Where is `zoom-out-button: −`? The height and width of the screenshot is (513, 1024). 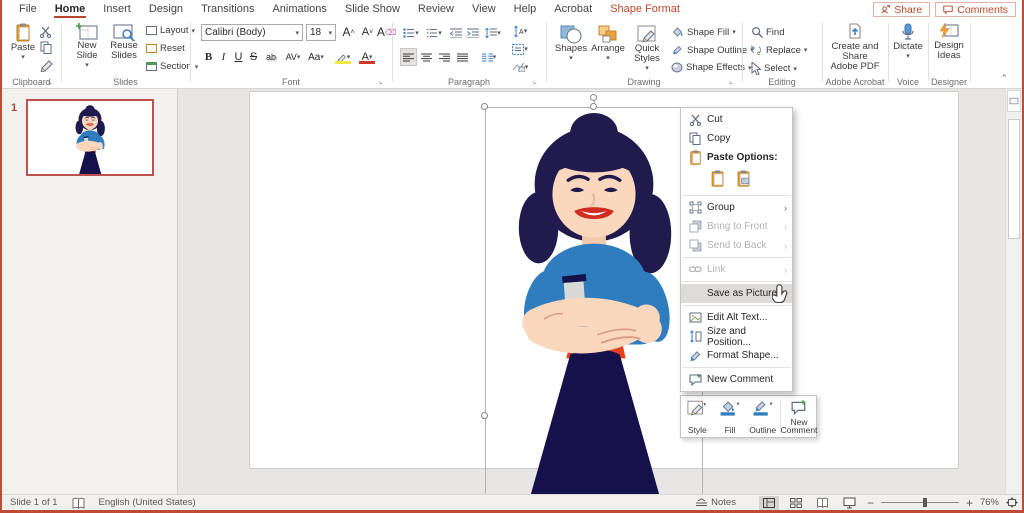
zoom-out-button: − is located at coordinates (870, 503).